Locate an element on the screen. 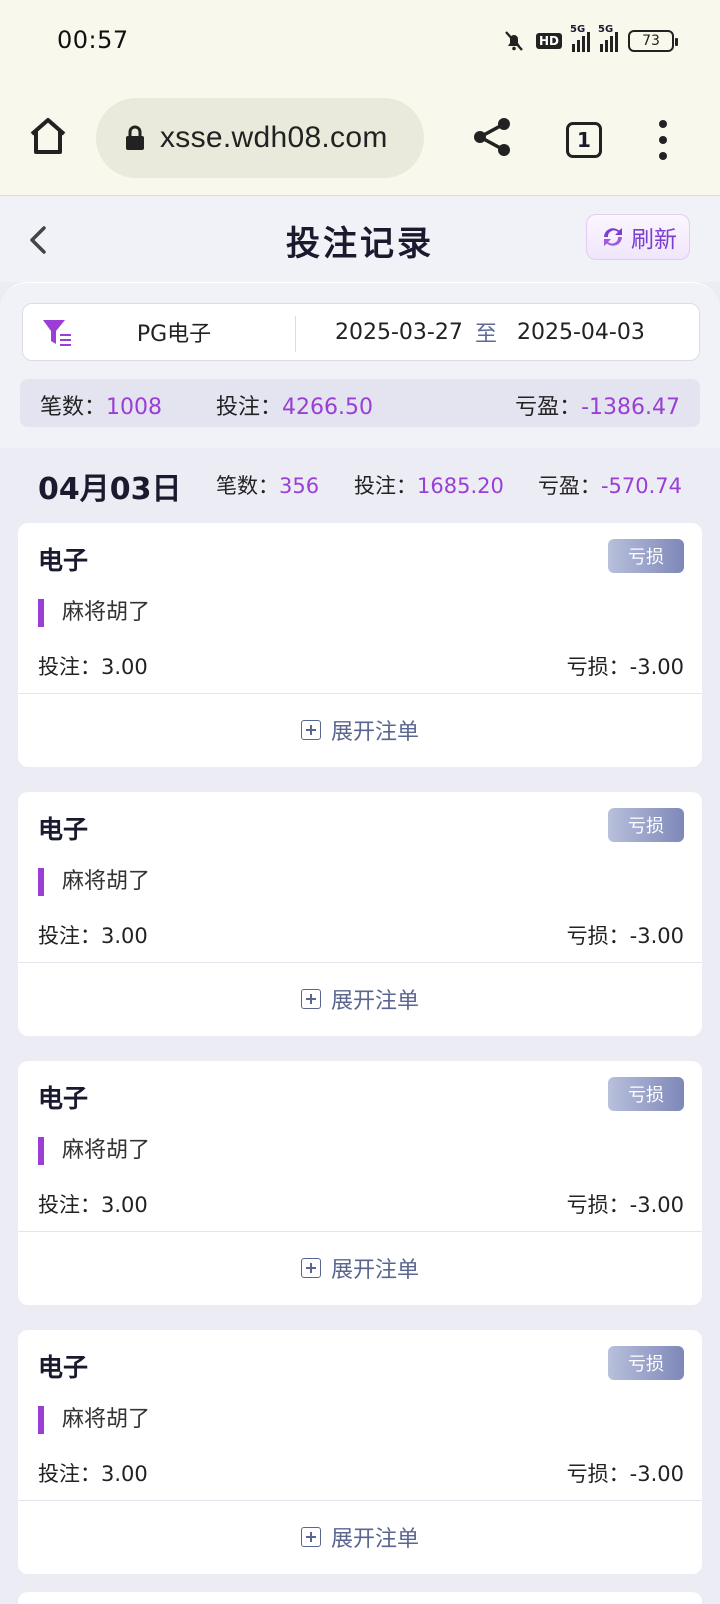  summary-profit: 亏盈：-1386.47 is located at coordinates (597, 407).